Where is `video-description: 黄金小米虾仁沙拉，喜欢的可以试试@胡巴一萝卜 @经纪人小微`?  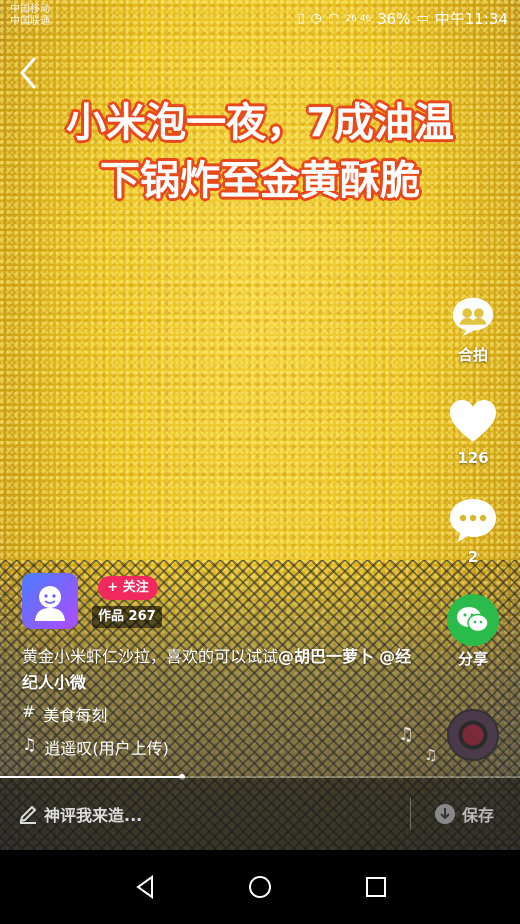 video-description: 黄金小米虾仁沙拉，喜欢的可以试试@胡巴一萝卜 @经纪人小微 is located at coordinates (222, 670).